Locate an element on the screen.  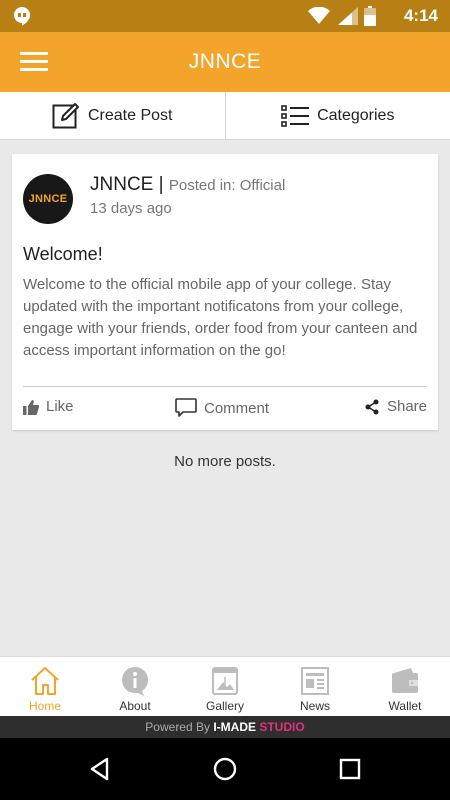
categories-button: Categories is located at coordinates (337, 115).